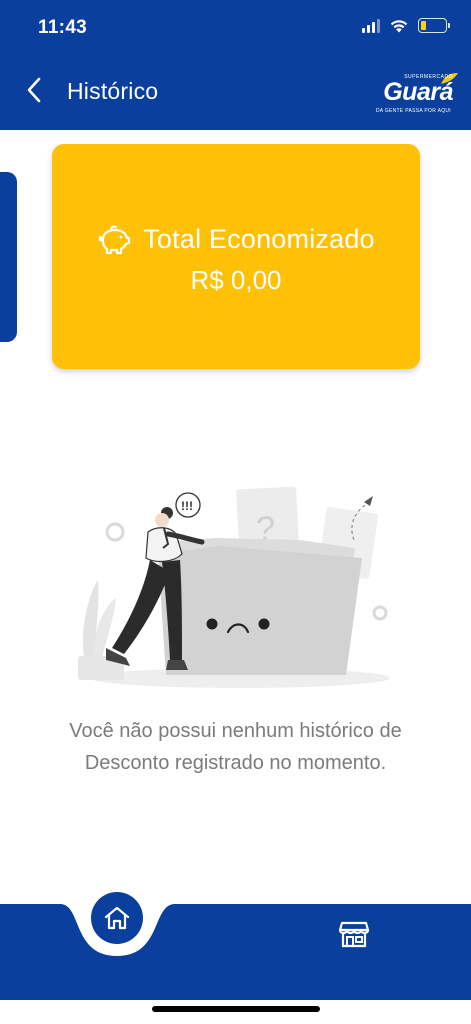 The image size is (471, 1024). I want to click on brand-name: Guará, so click(418, 92).